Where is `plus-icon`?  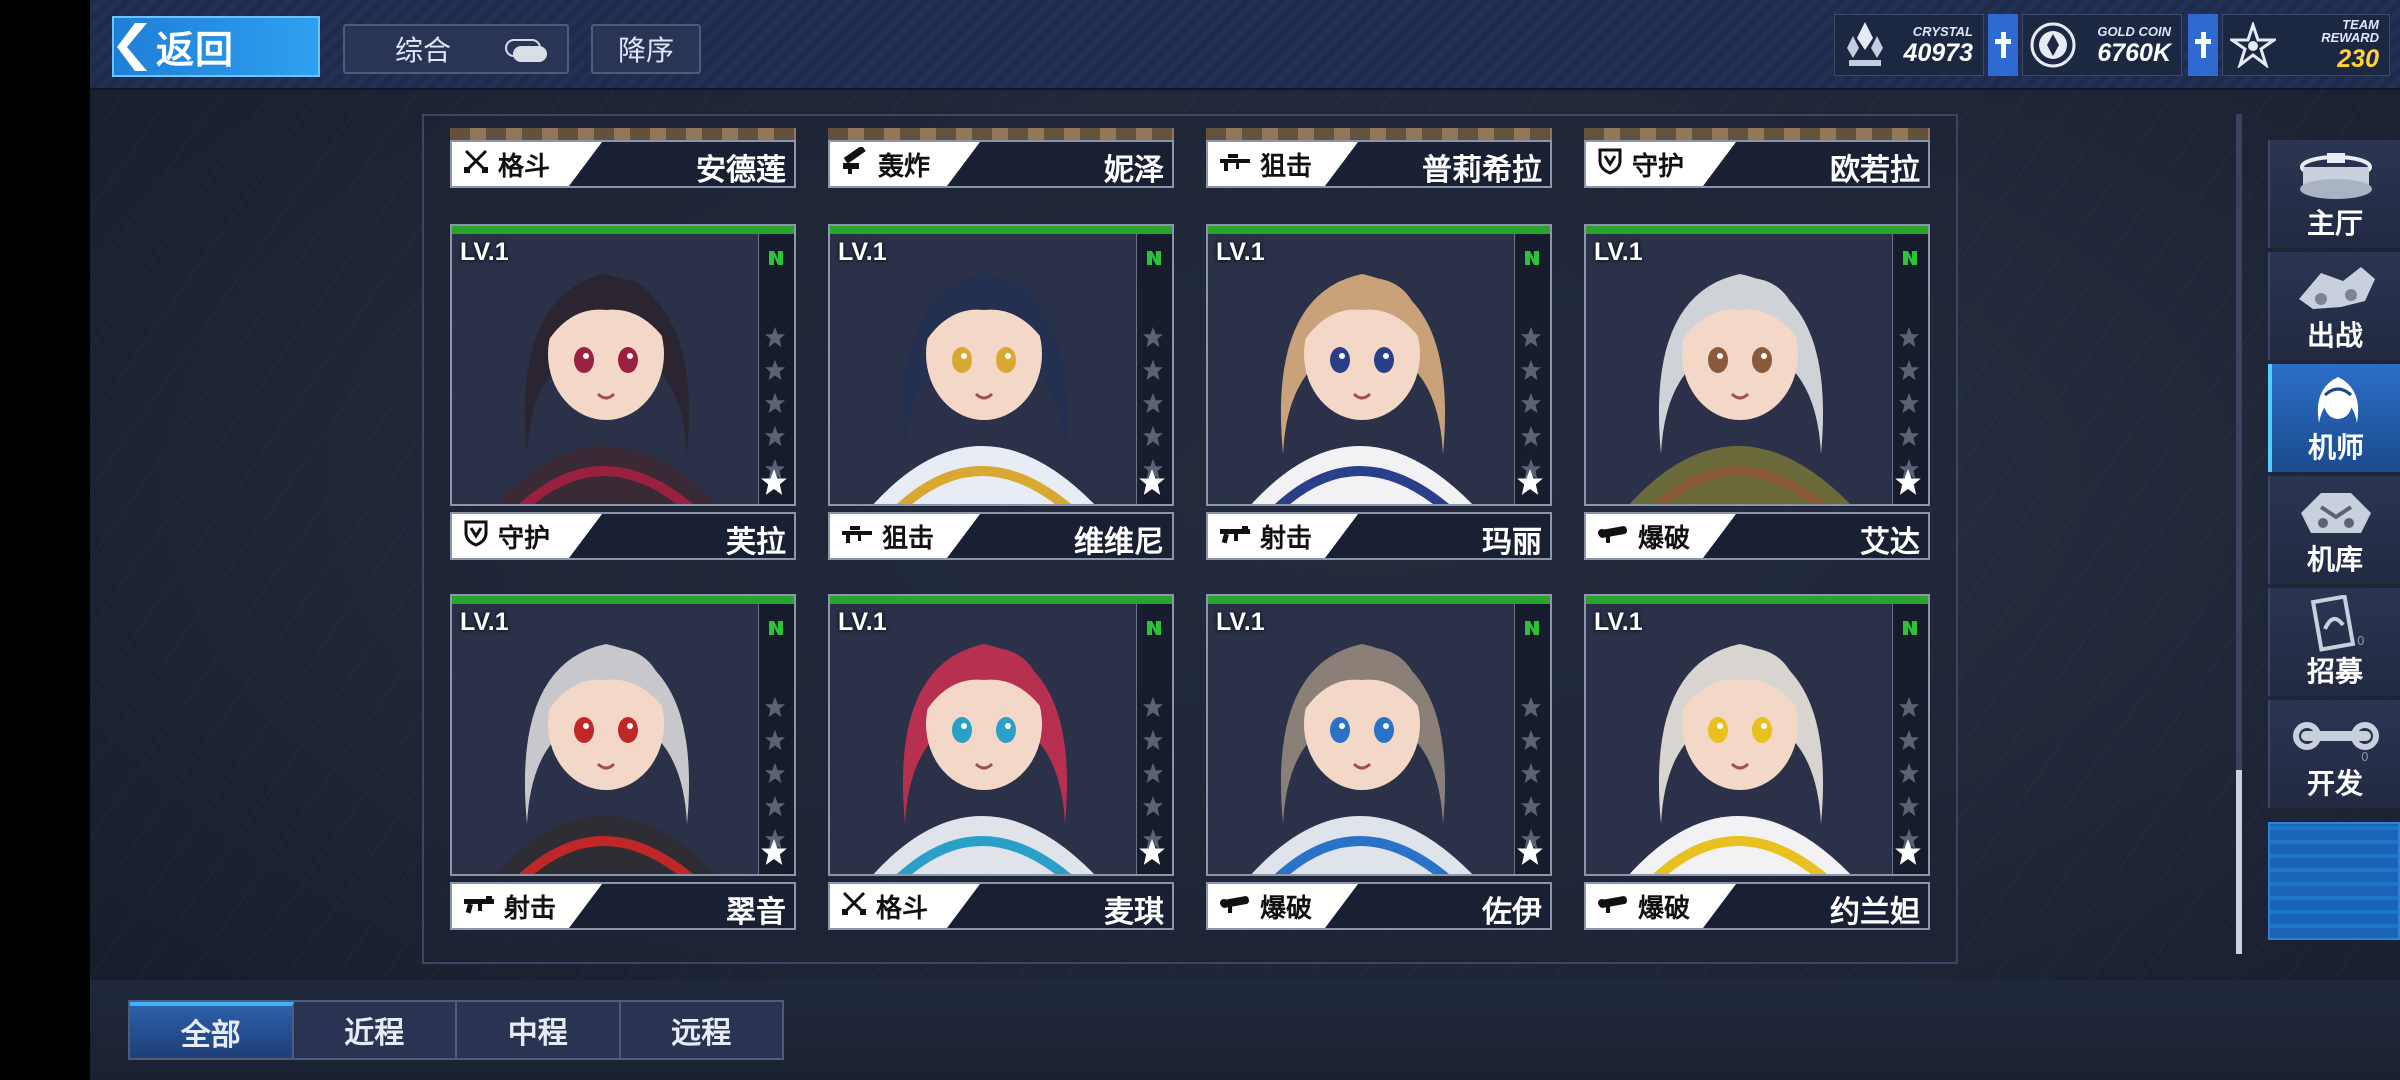 plus-icon is located at coordinates (2003, 45).